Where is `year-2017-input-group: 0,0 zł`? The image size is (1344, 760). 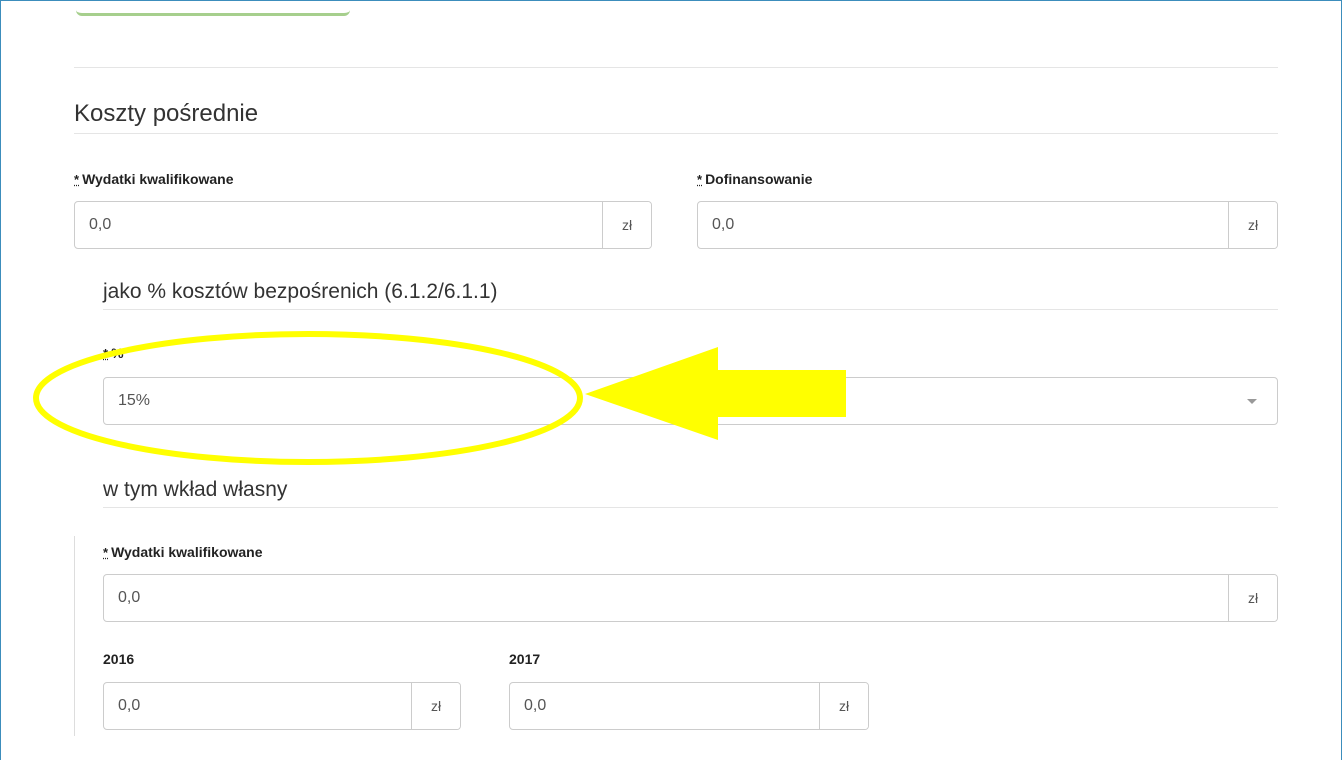 year-2017-input-group: 0,0 zł is located at coordinates (689, 706).